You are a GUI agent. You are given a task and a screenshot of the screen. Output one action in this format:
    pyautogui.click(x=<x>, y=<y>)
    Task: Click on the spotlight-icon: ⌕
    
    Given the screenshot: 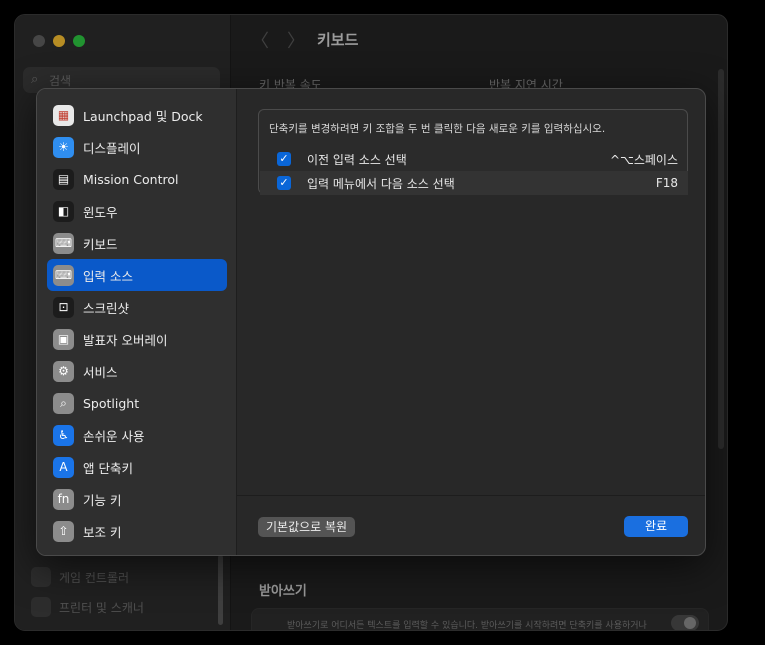 What is the action you would take?
    pyautogui.click(x=63, y=403)
    